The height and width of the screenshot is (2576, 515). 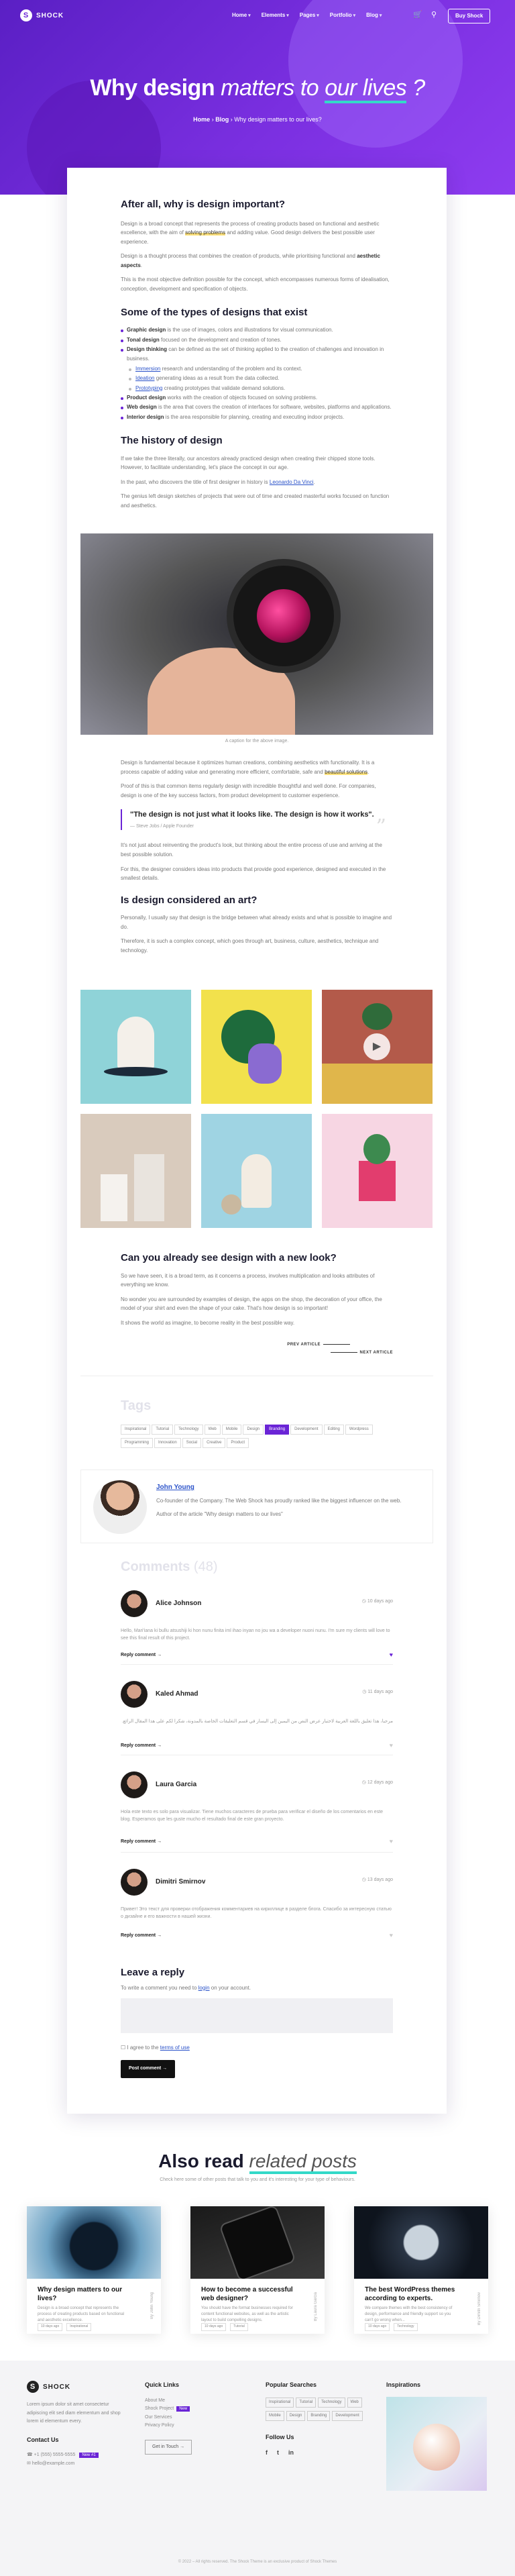 What do you see at coordinates (188, 1430) in the screenshot?
I see `tag: Technology` at bounding box center [188, 1430].